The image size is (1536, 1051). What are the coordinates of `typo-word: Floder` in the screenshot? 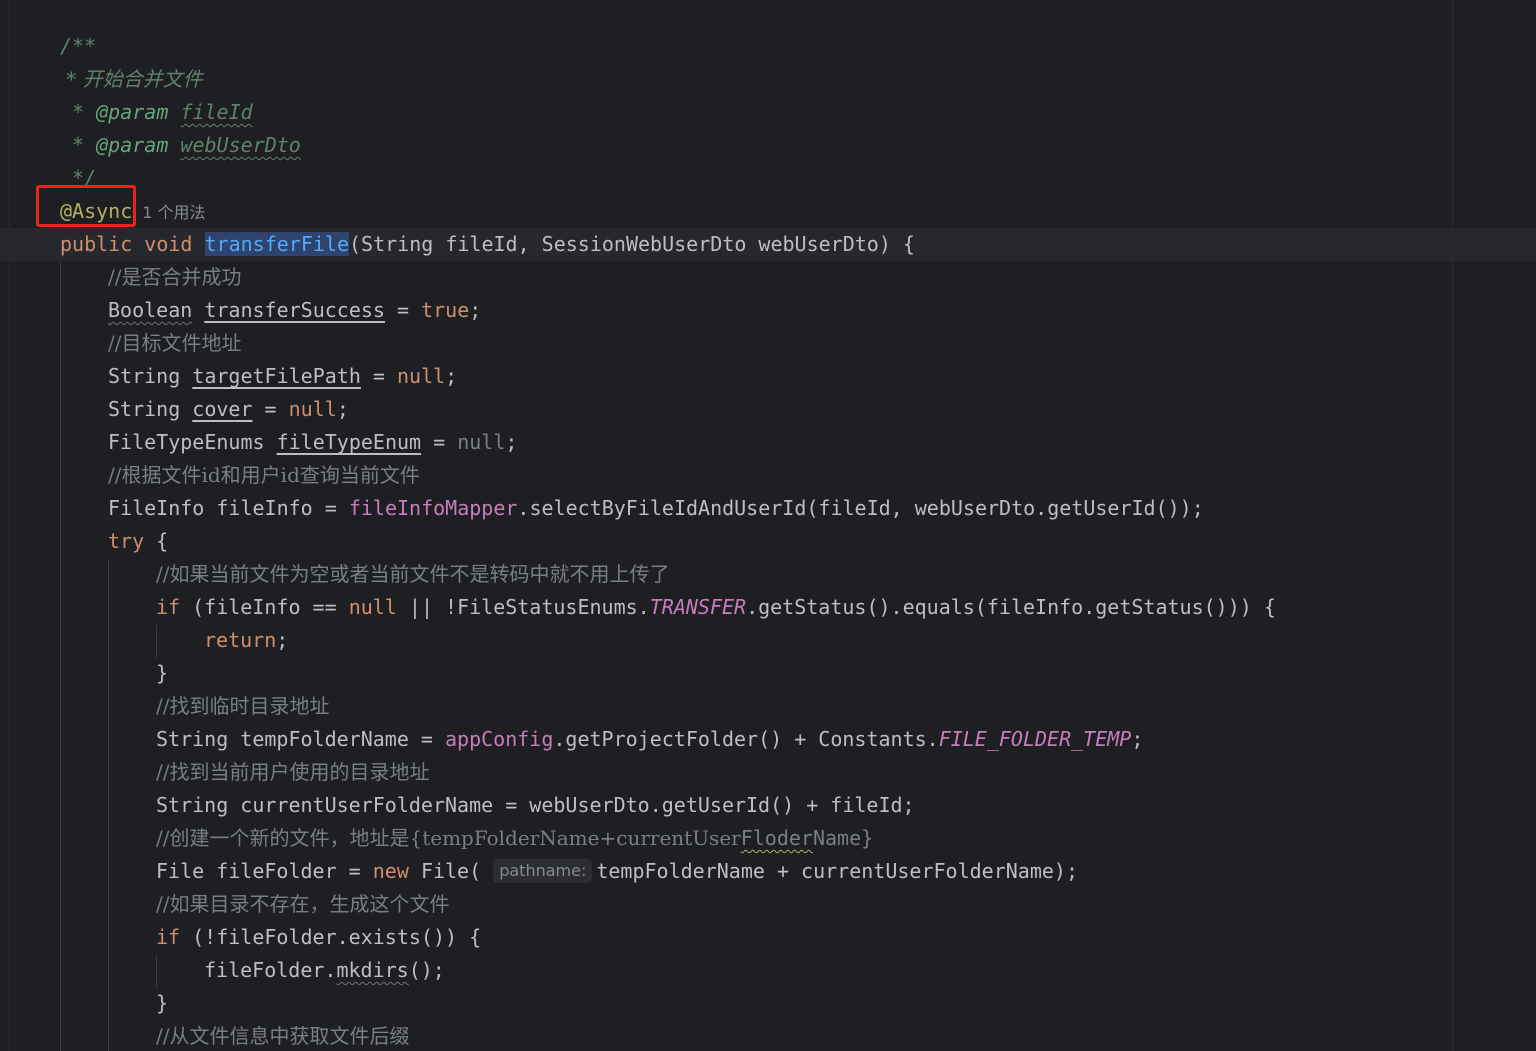 It's located at (776, 838).